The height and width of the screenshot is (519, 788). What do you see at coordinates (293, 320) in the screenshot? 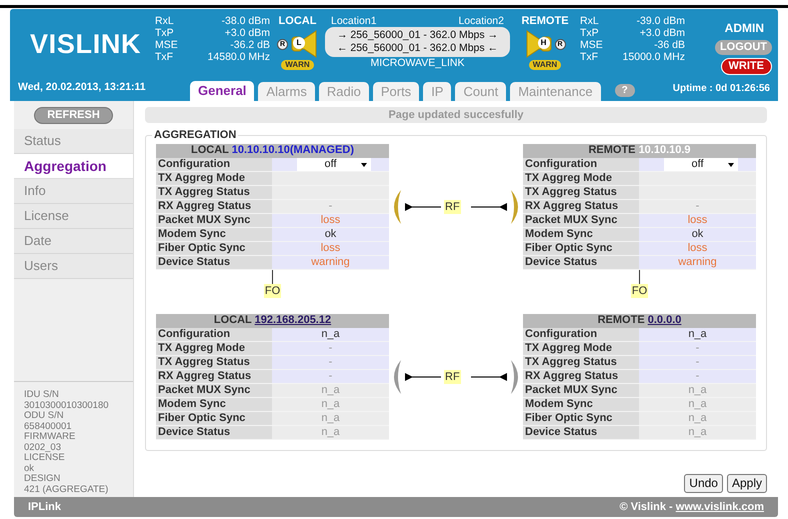
I see `address-link: 192.168.205.12` at bounding box center [293, 320].